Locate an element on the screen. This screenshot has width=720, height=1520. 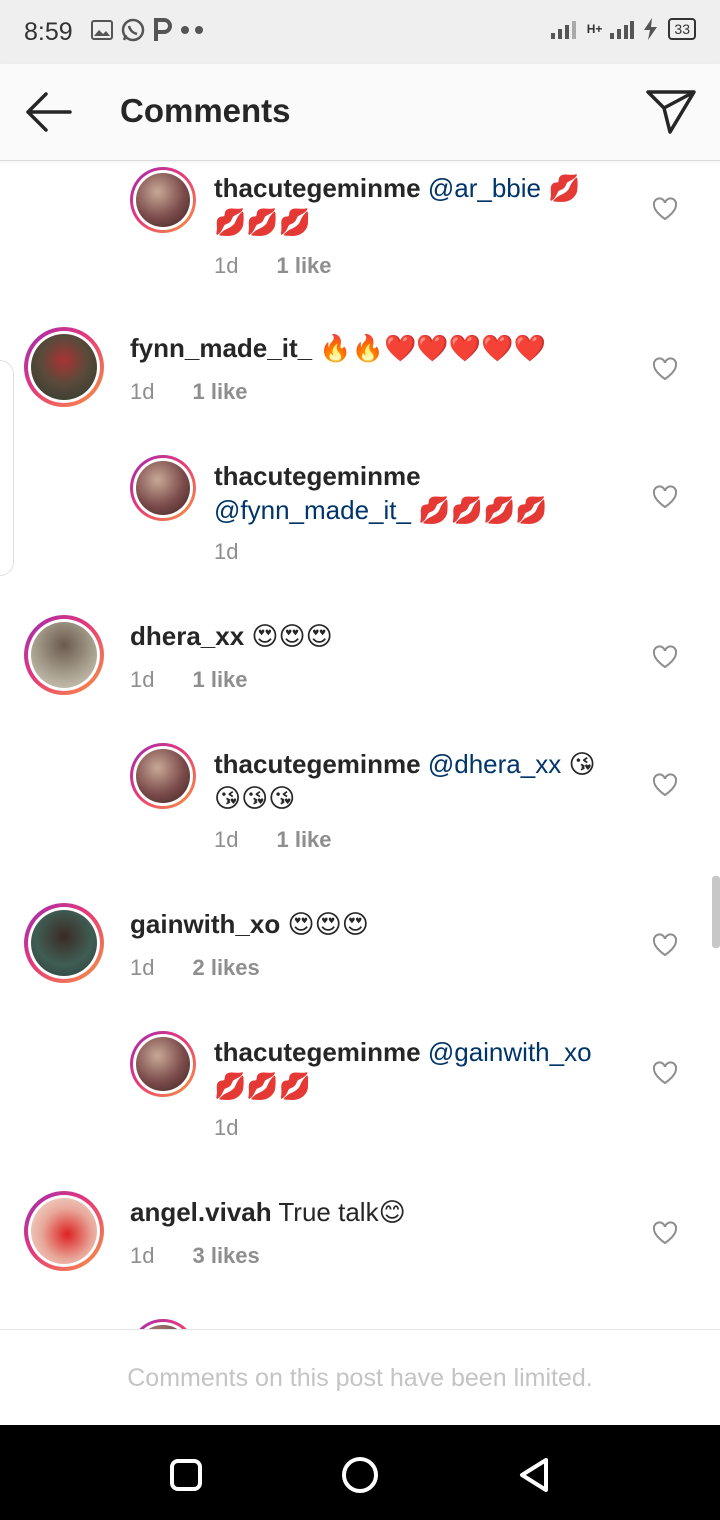
scrollbar is located at coordinates (716, 912).